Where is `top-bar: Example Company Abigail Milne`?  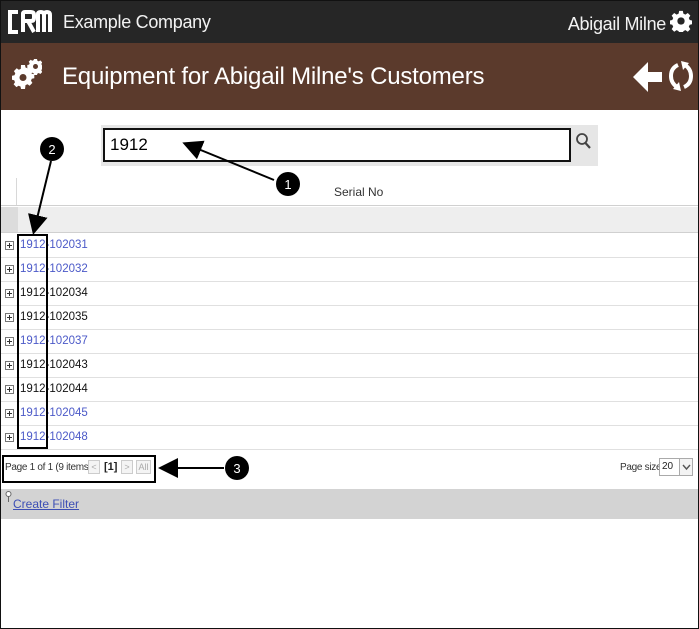
top-bar: Example Company Abigail Milne is located at coordinates (349, 22).